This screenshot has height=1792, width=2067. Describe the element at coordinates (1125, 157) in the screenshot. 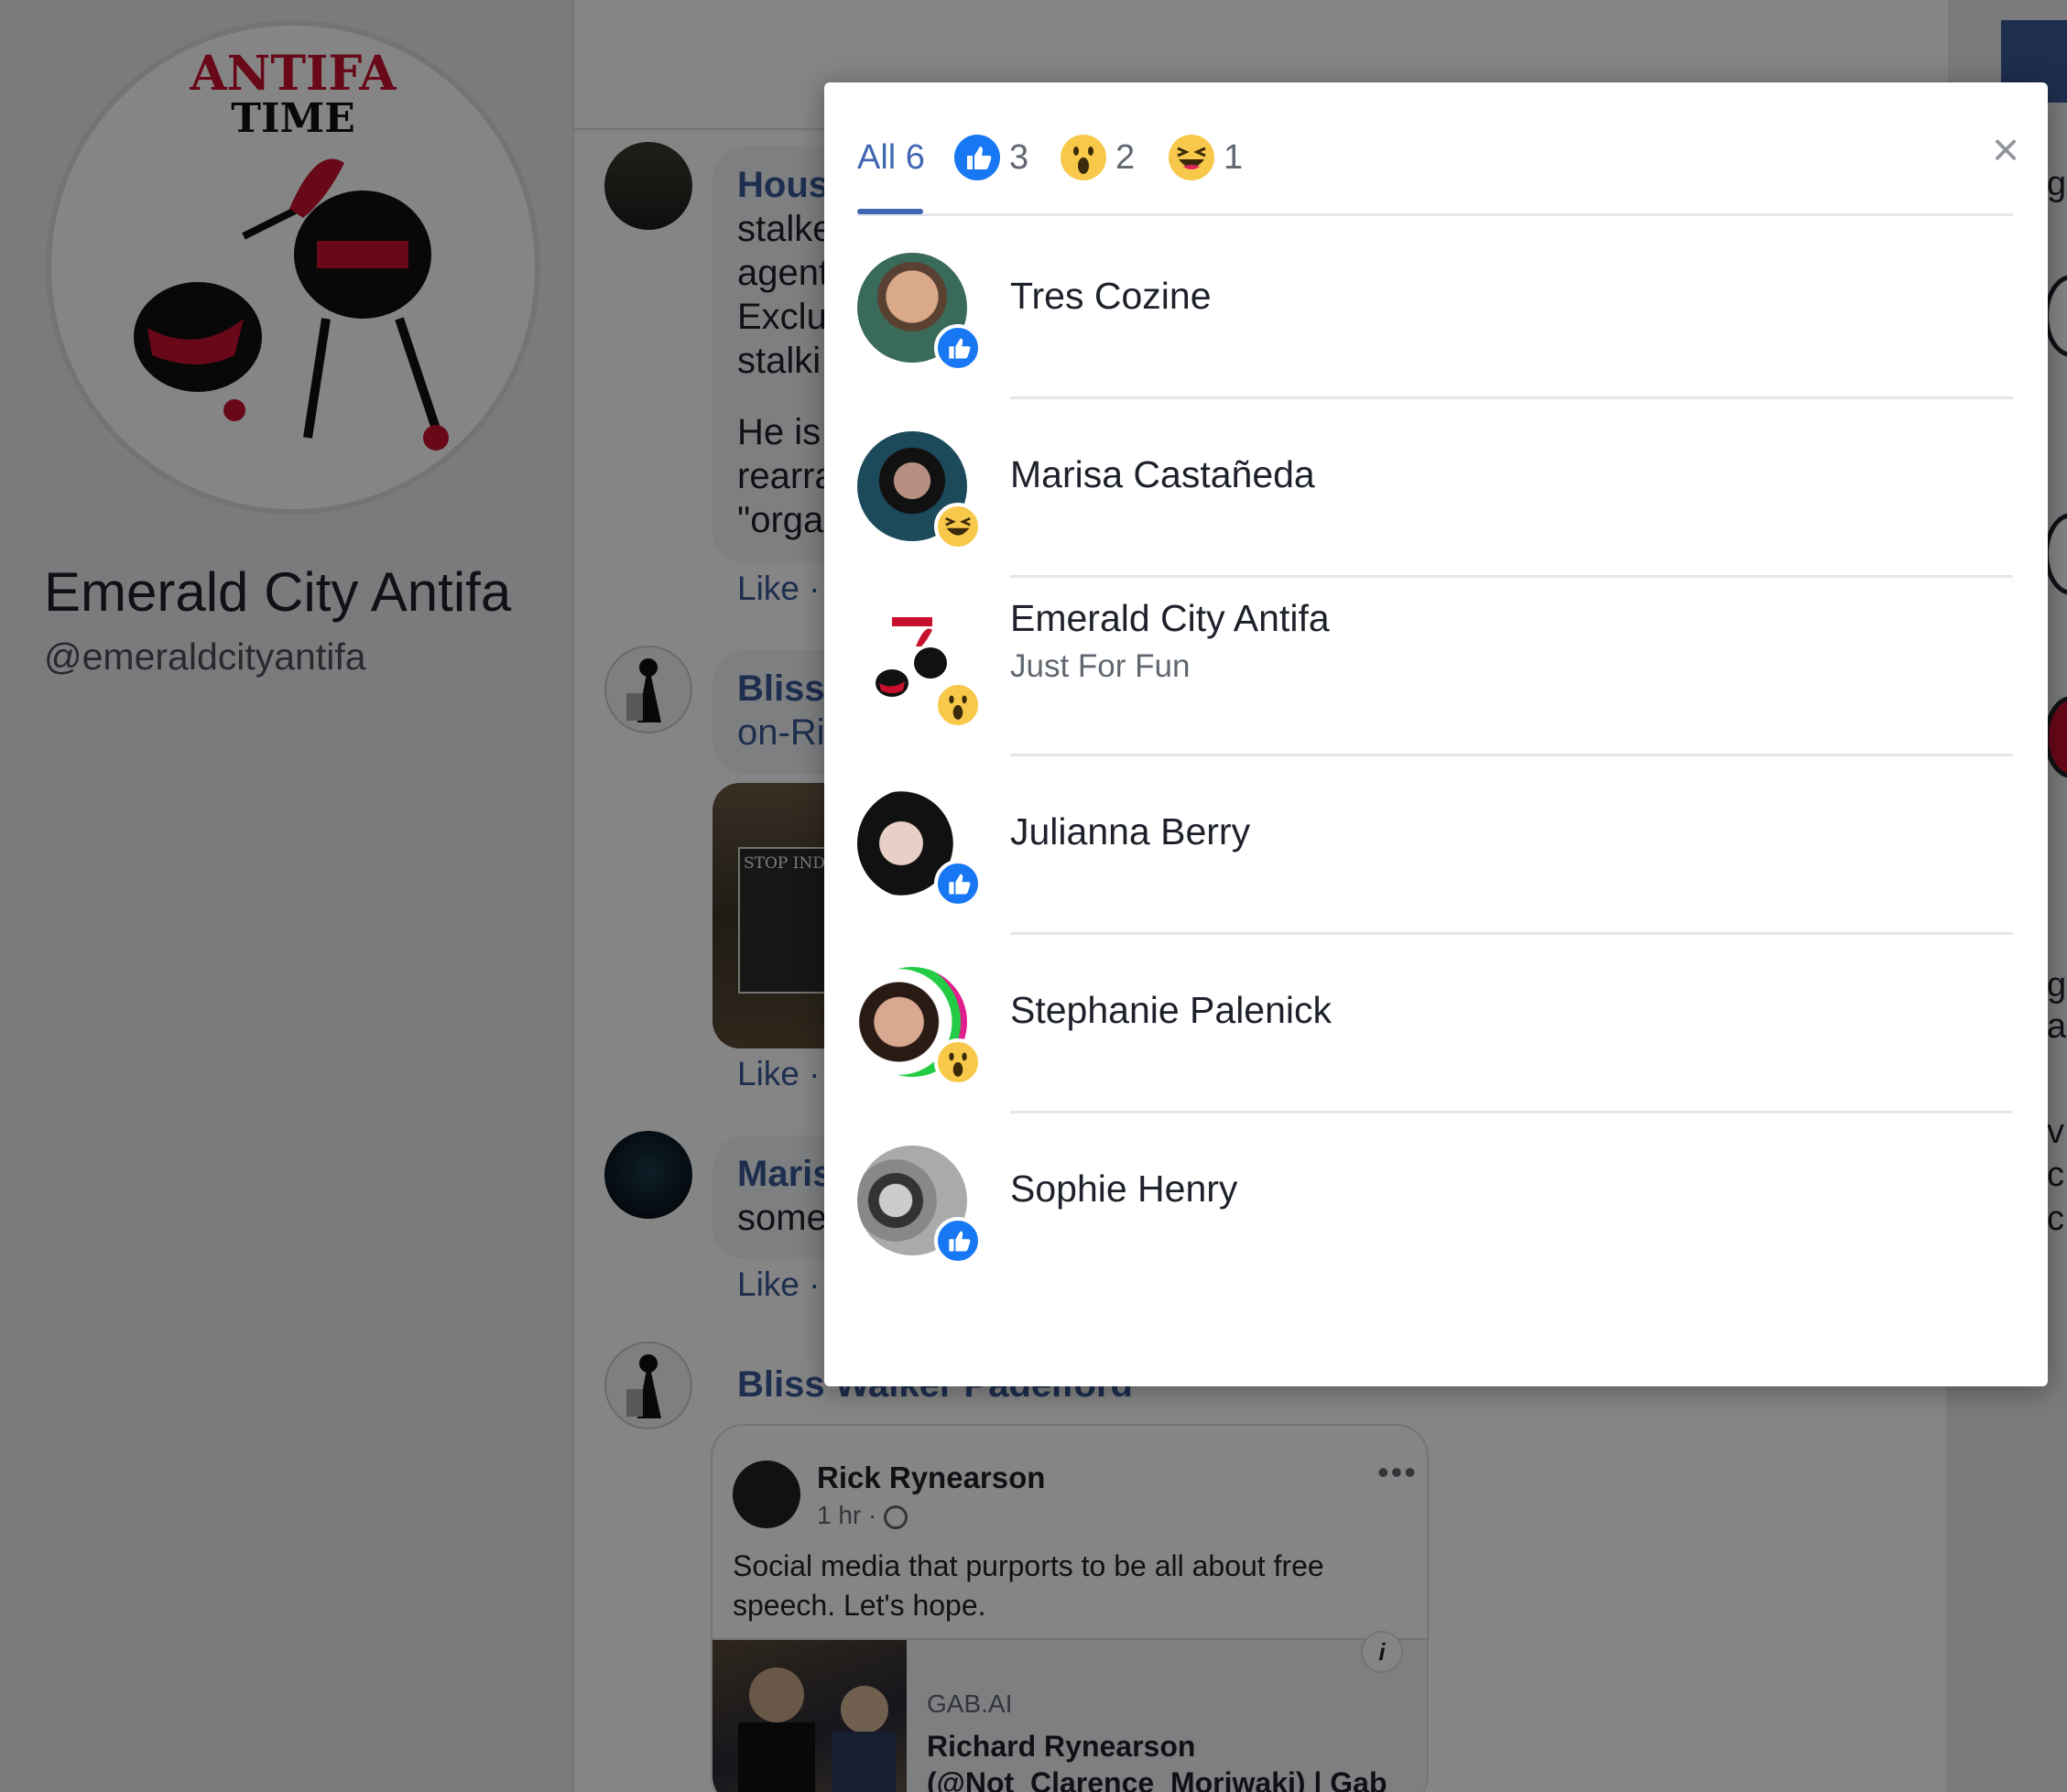

I see `tab-wow-count: 2` at that location.